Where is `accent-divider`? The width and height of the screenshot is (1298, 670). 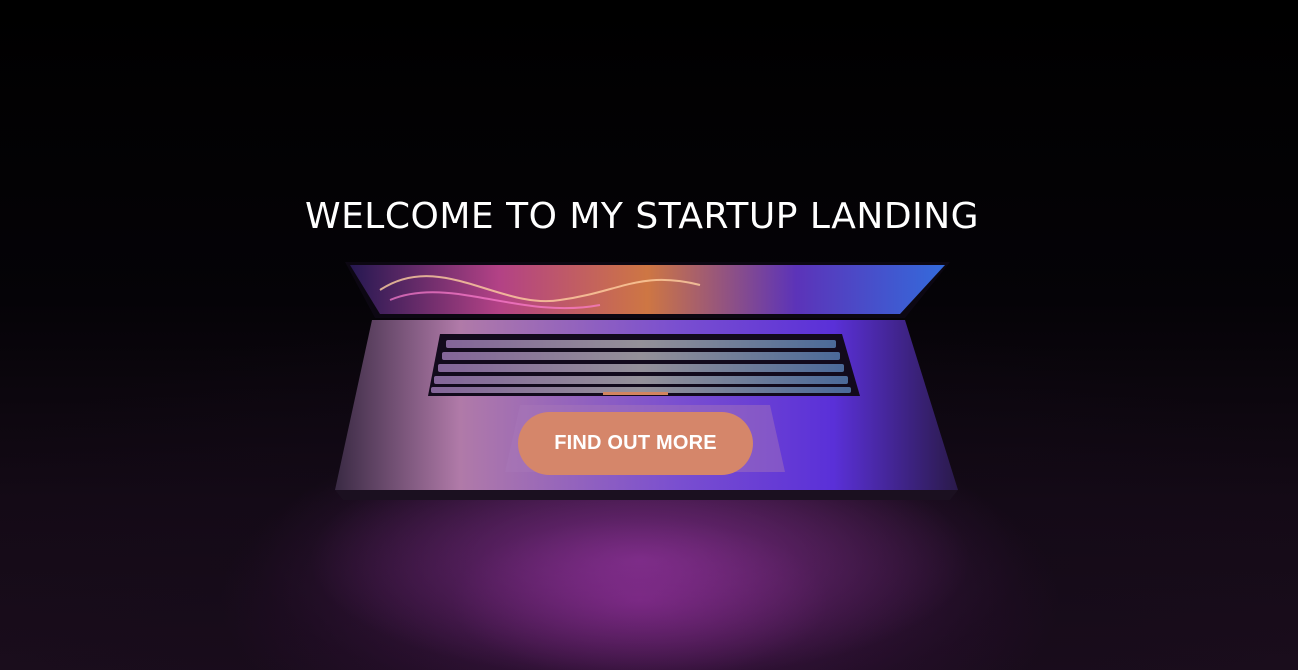 accent-divider is located at coordinates (635, 393).